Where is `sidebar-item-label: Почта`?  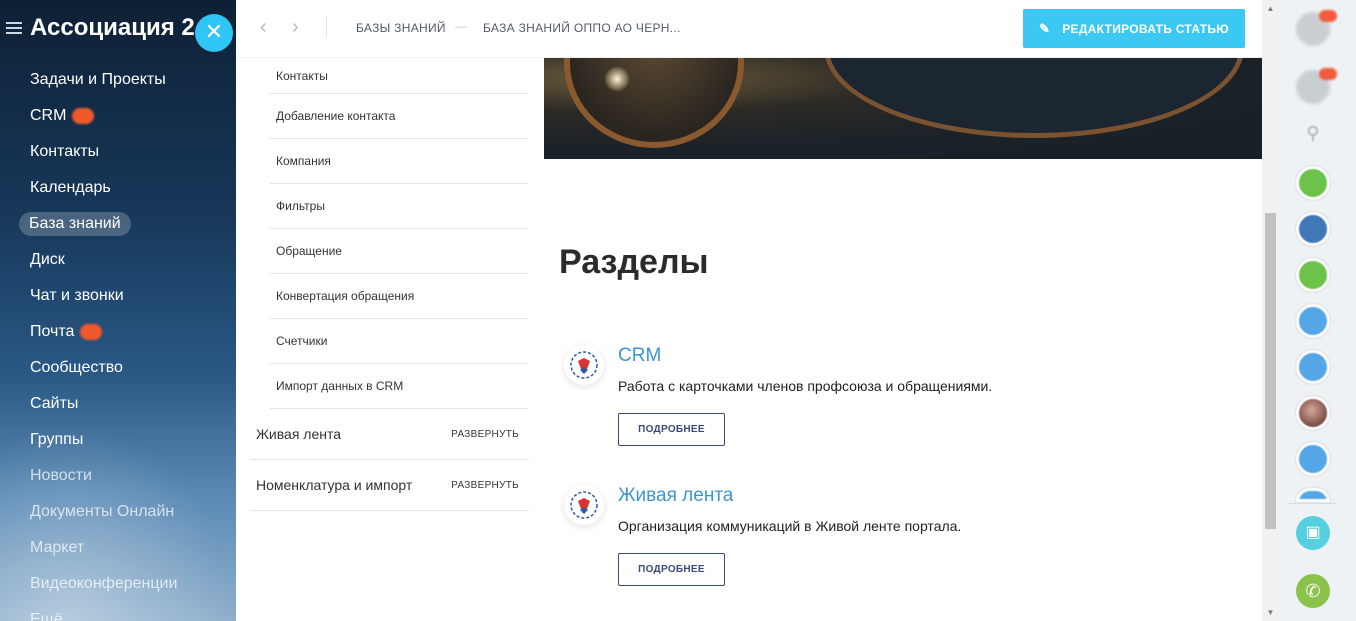 sidebar-item-label: Почта is located at coordinates (52, 331).